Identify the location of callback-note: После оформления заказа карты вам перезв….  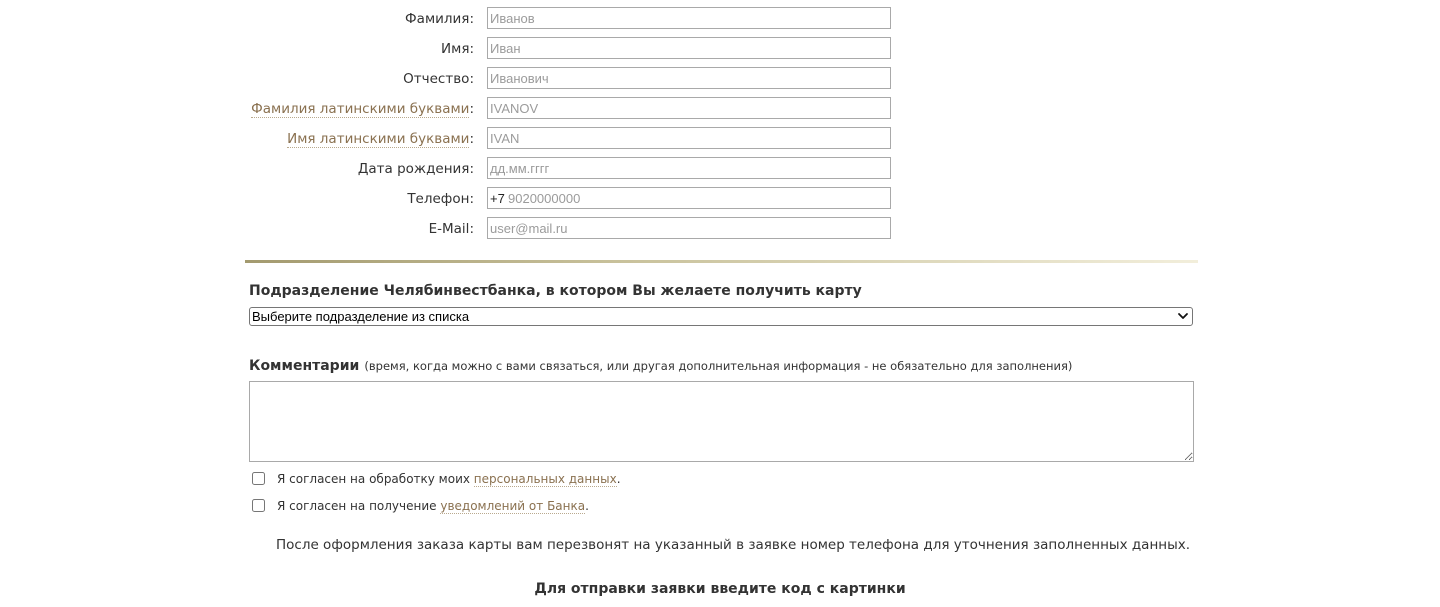
(733, 545).